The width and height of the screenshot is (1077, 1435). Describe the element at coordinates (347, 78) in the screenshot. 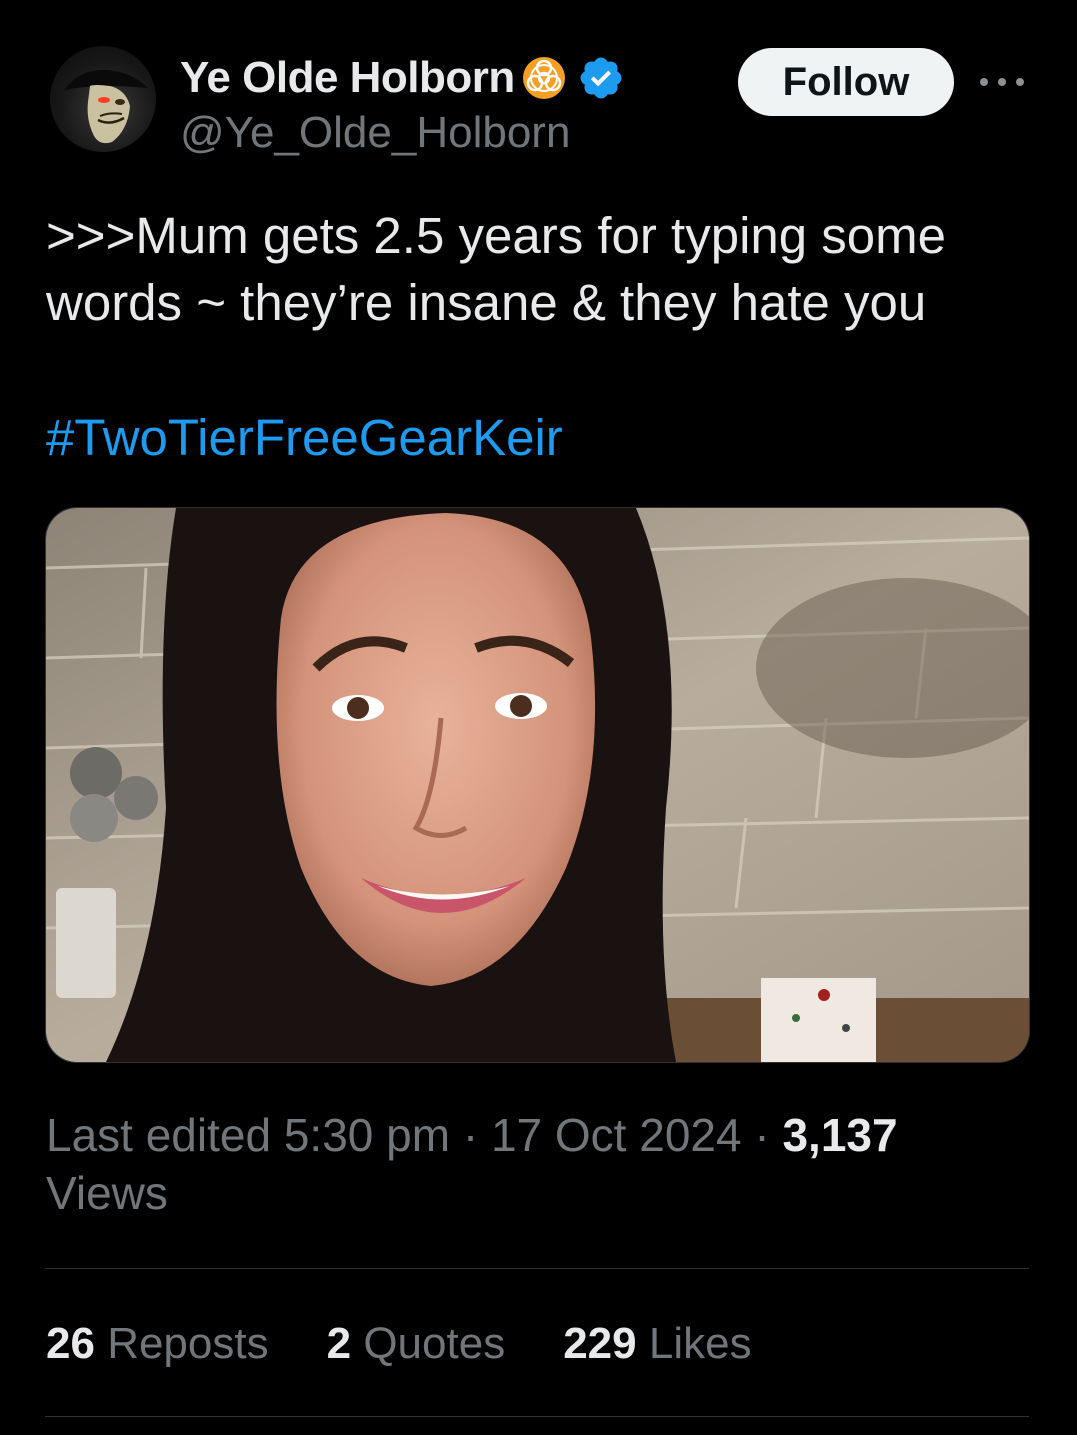

I see `author-display-name: Ye Olde Holborn` at that location.